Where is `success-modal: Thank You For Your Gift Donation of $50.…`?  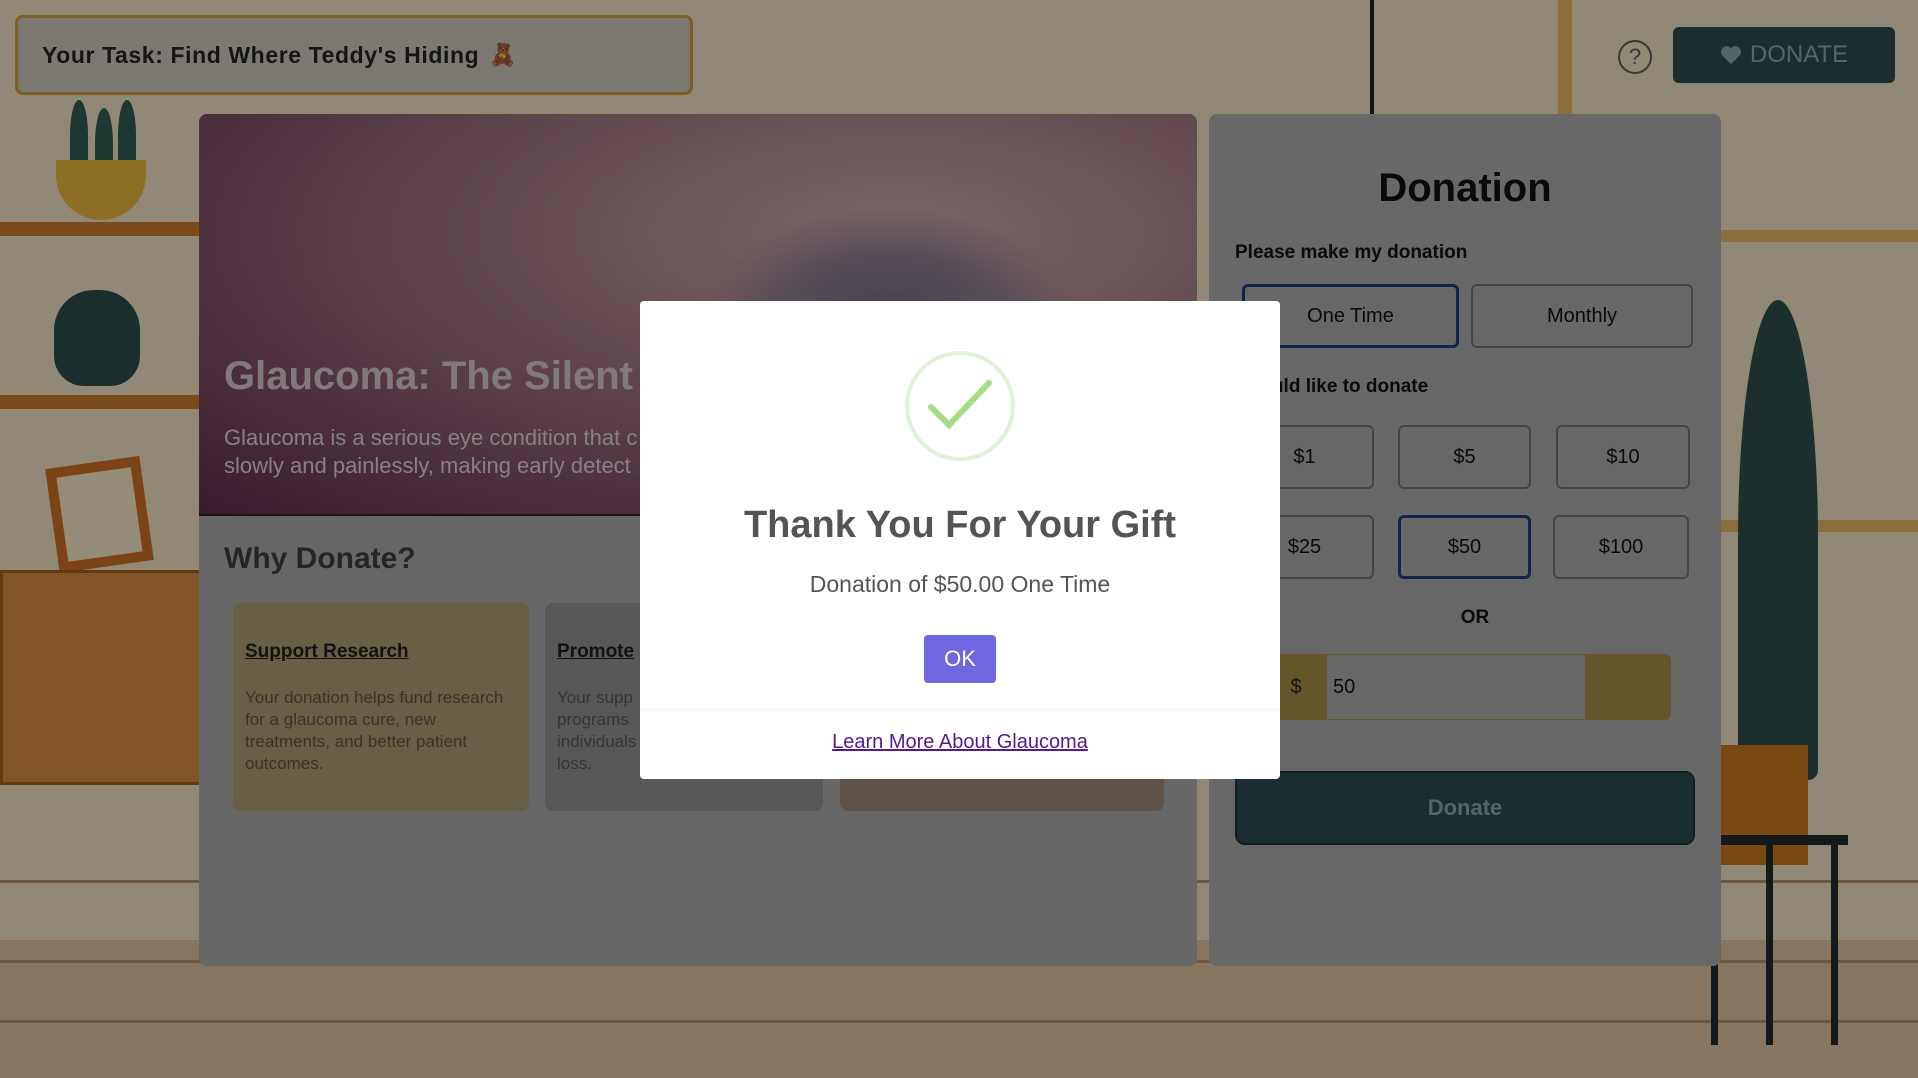
success-modal: Thank You For Your Gift Donation of $50.… is located at coordinates (960, 540).